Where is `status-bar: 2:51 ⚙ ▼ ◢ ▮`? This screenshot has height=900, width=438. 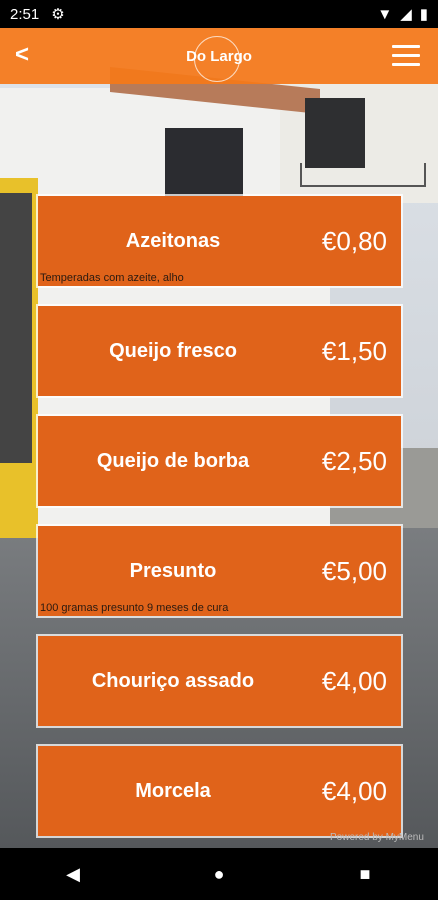 status-bar: 2:51 ⚙ ▼ ◢ ▮ is located at coordinates (219, 14).